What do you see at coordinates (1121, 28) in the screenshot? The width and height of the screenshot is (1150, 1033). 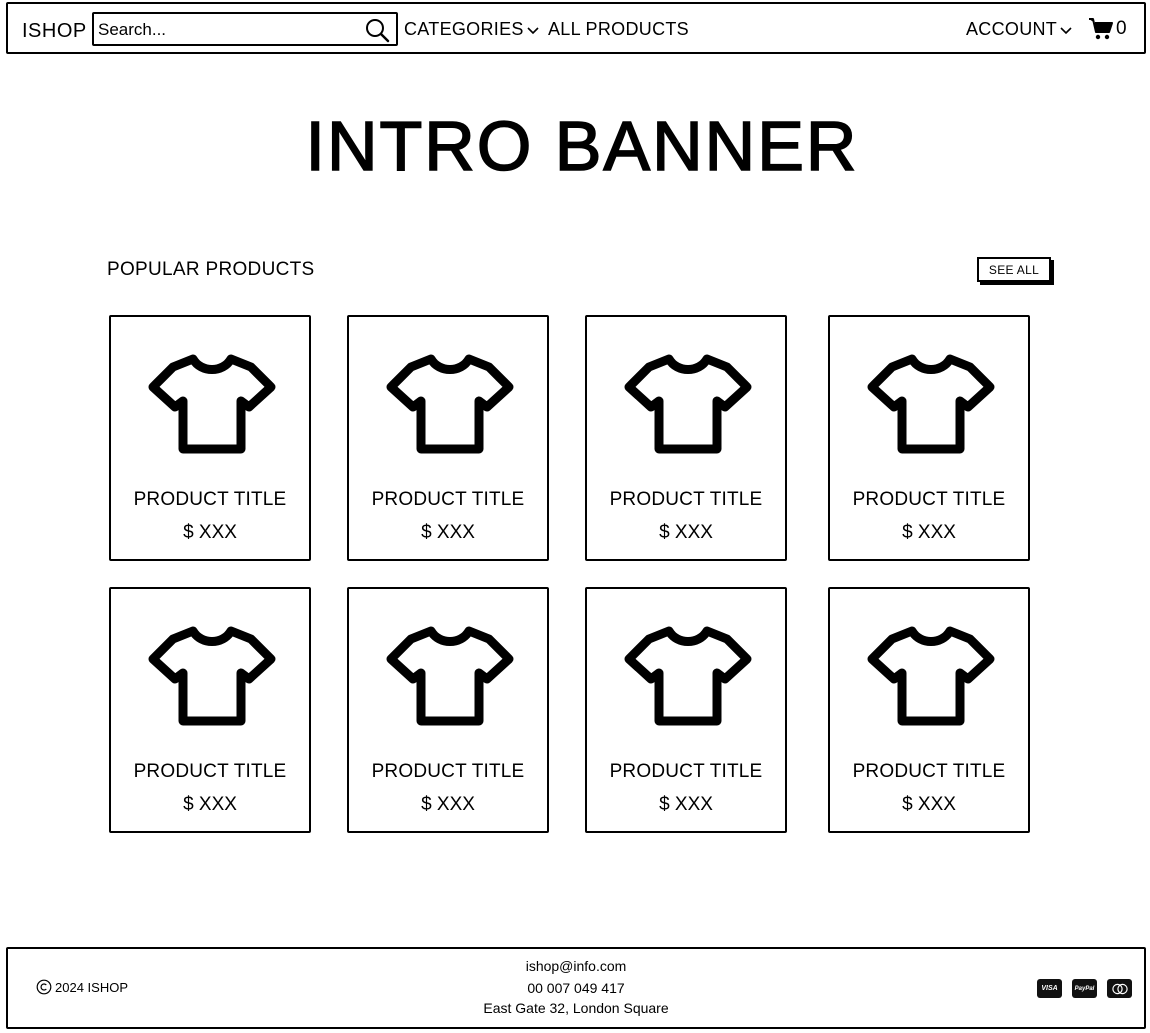 I see `cart-count: 0` at bounding box center [1121, 28].